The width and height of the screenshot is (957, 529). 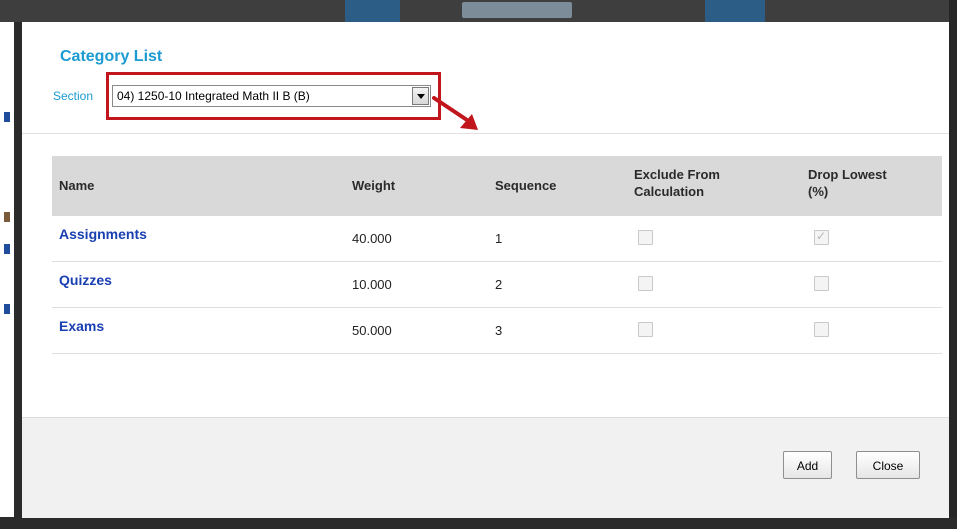 I want to click on category-link-exams: Exams, so click(x=81, y=326).